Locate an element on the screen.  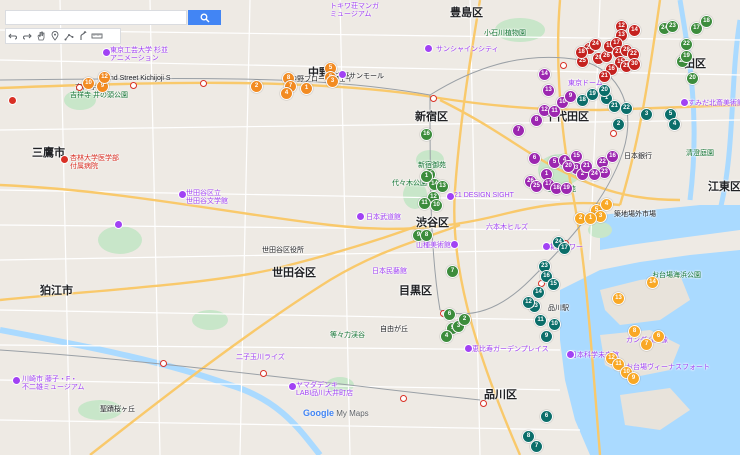
map-pin-purple: 13 is located at coordinates (548, 90).